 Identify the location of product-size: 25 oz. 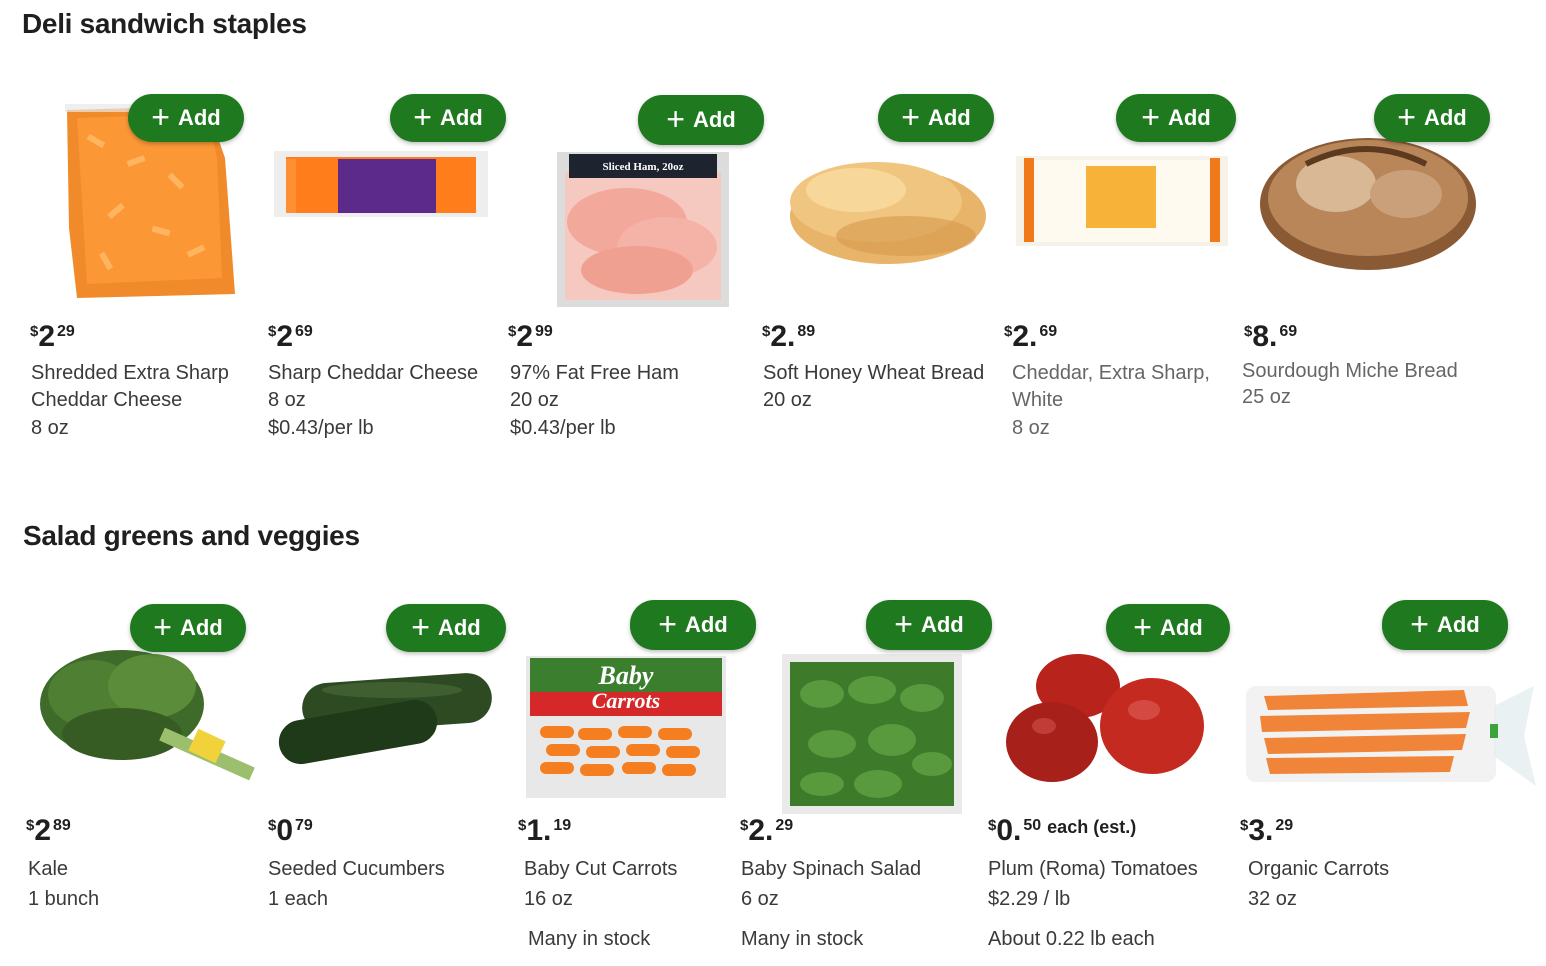
(1266, 397).